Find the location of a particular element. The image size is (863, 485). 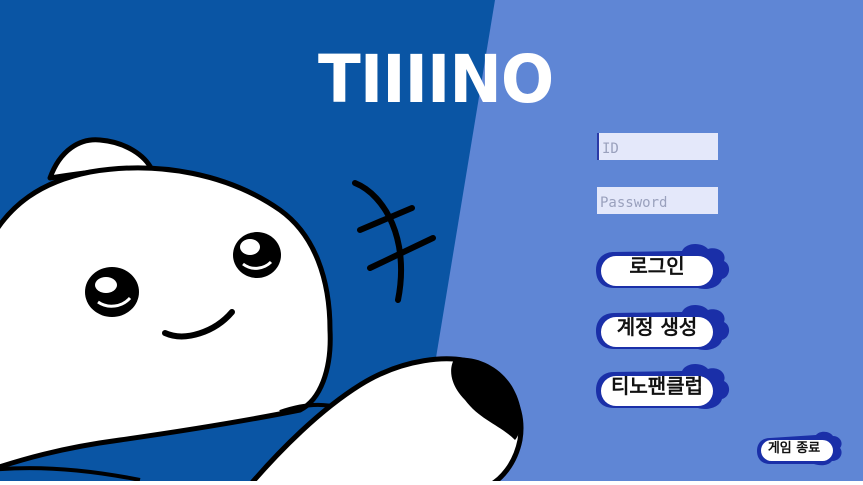

exit-game-button: 게임 종료 is located at coordinates (799, 449).